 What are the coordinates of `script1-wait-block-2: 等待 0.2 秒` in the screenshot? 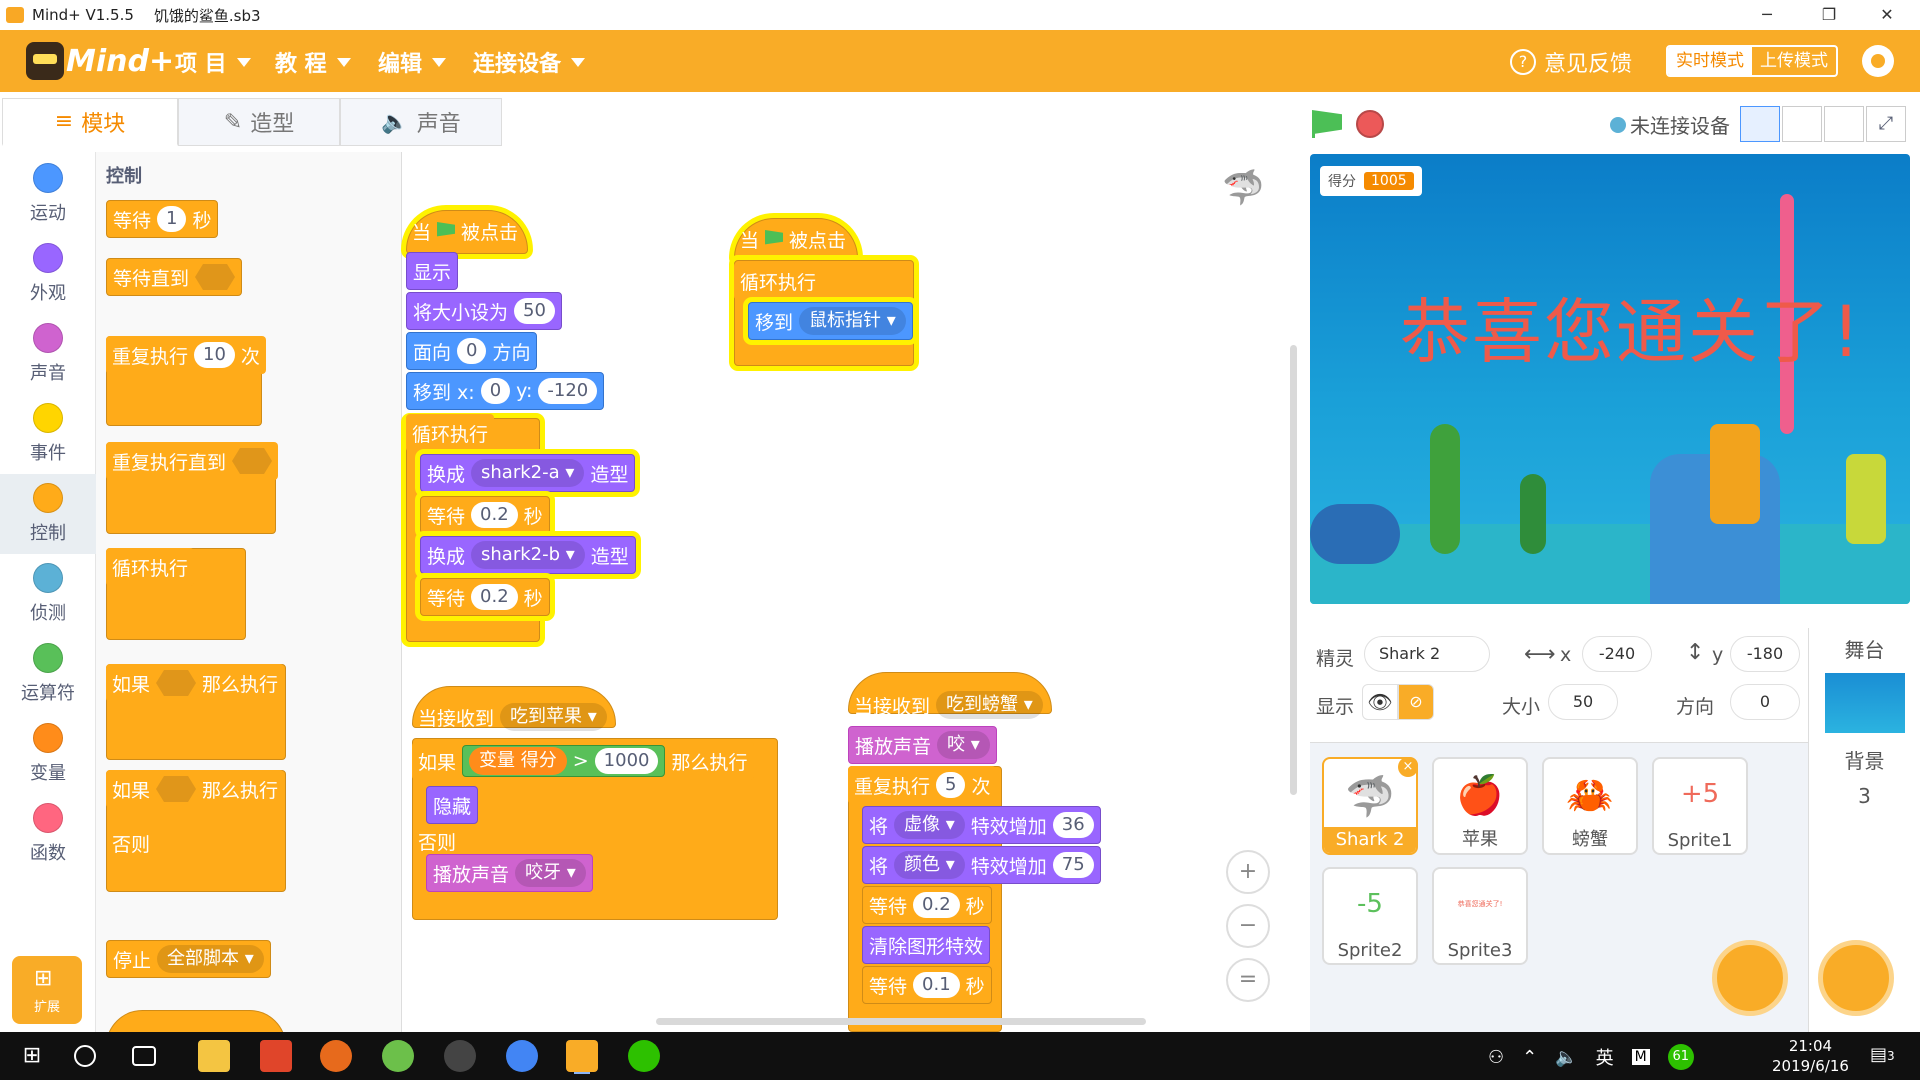 It's located at (485, 597).